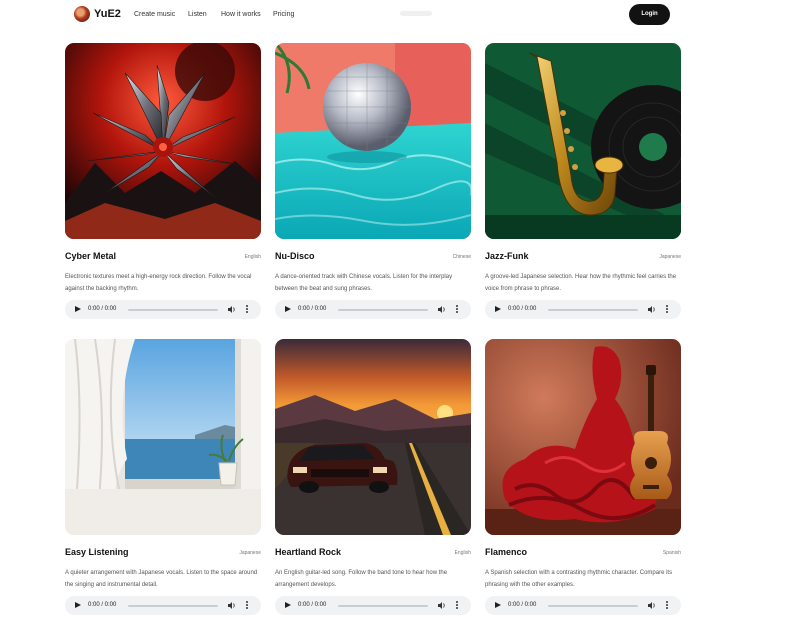 The height and width of the screenshot is (633, 800). I want to click on song-language: Chinese, so click(461, 257).